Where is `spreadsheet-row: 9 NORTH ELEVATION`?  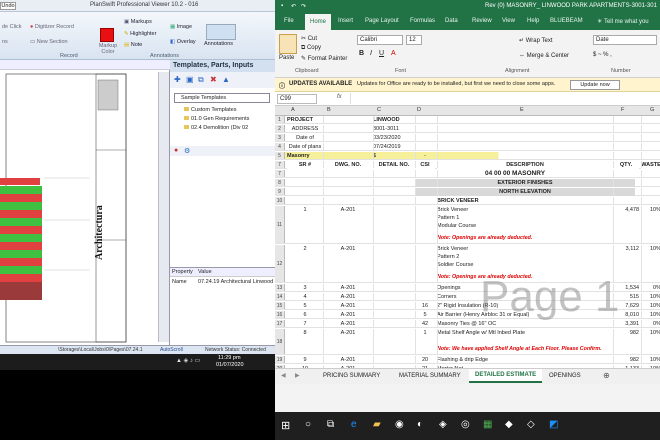
spreadsheet-row: 9 NORTH ELEVATION is located at coordinates (467, 192).